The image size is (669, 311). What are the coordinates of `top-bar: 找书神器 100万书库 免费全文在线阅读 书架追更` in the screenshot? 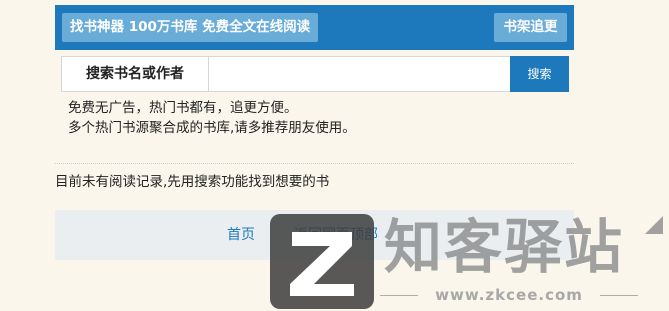 It's located at (314, 27).